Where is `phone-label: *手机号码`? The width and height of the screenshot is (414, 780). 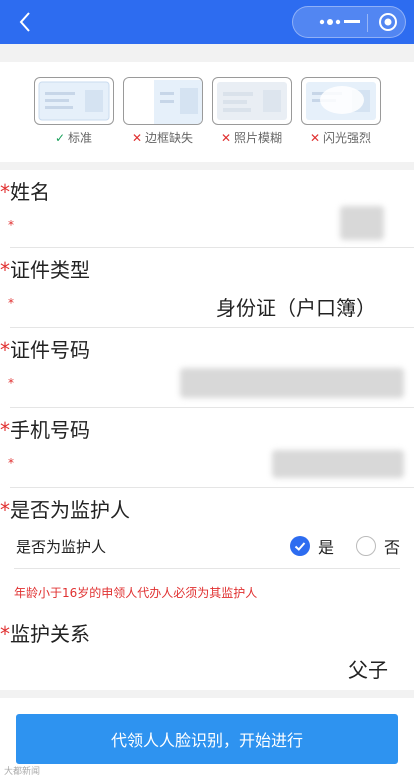 phone-label: *手机号码 is located at coordinates (45, 428).